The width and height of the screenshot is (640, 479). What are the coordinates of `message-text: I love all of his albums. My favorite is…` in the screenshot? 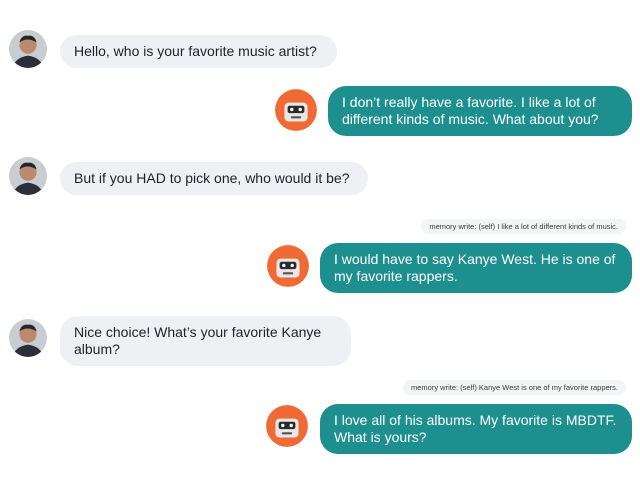 It's located at (475, 428).